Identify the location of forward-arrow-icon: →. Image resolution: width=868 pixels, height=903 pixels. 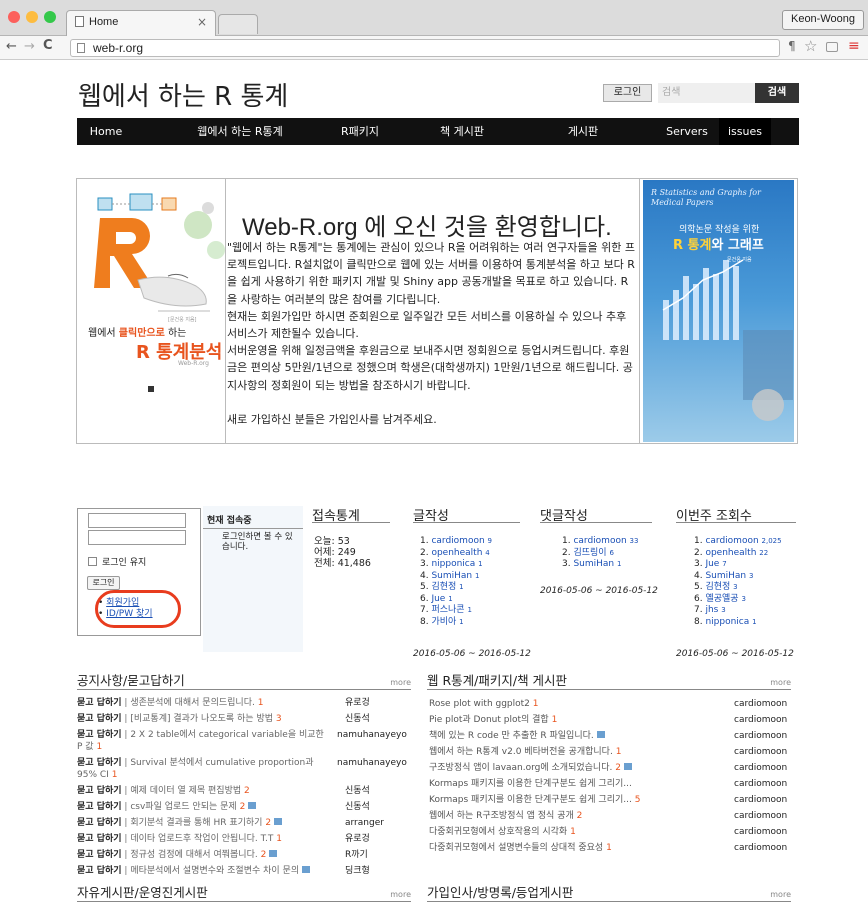
(29, 46).